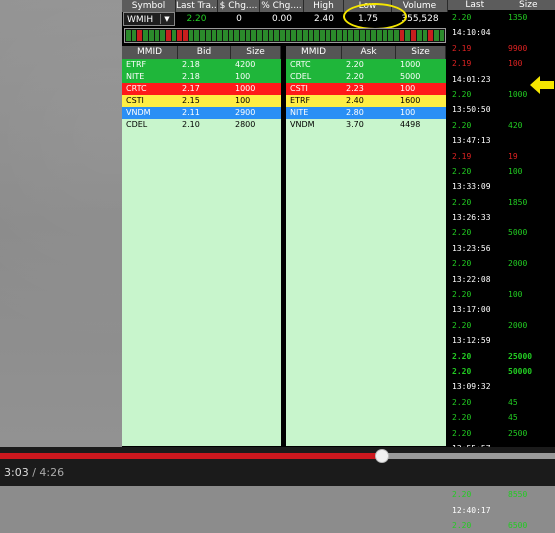  What do you see at coordinates (201, 113) in the screenshot?
I see `bid-row: VNDM2.112900` at bounding box center [201, 113].